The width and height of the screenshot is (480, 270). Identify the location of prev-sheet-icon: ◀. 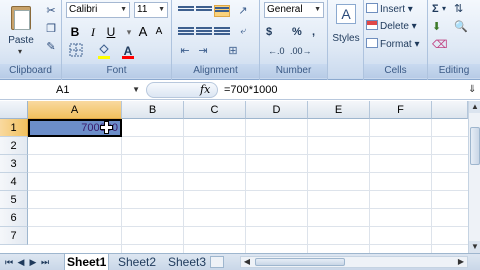
(21, 262).